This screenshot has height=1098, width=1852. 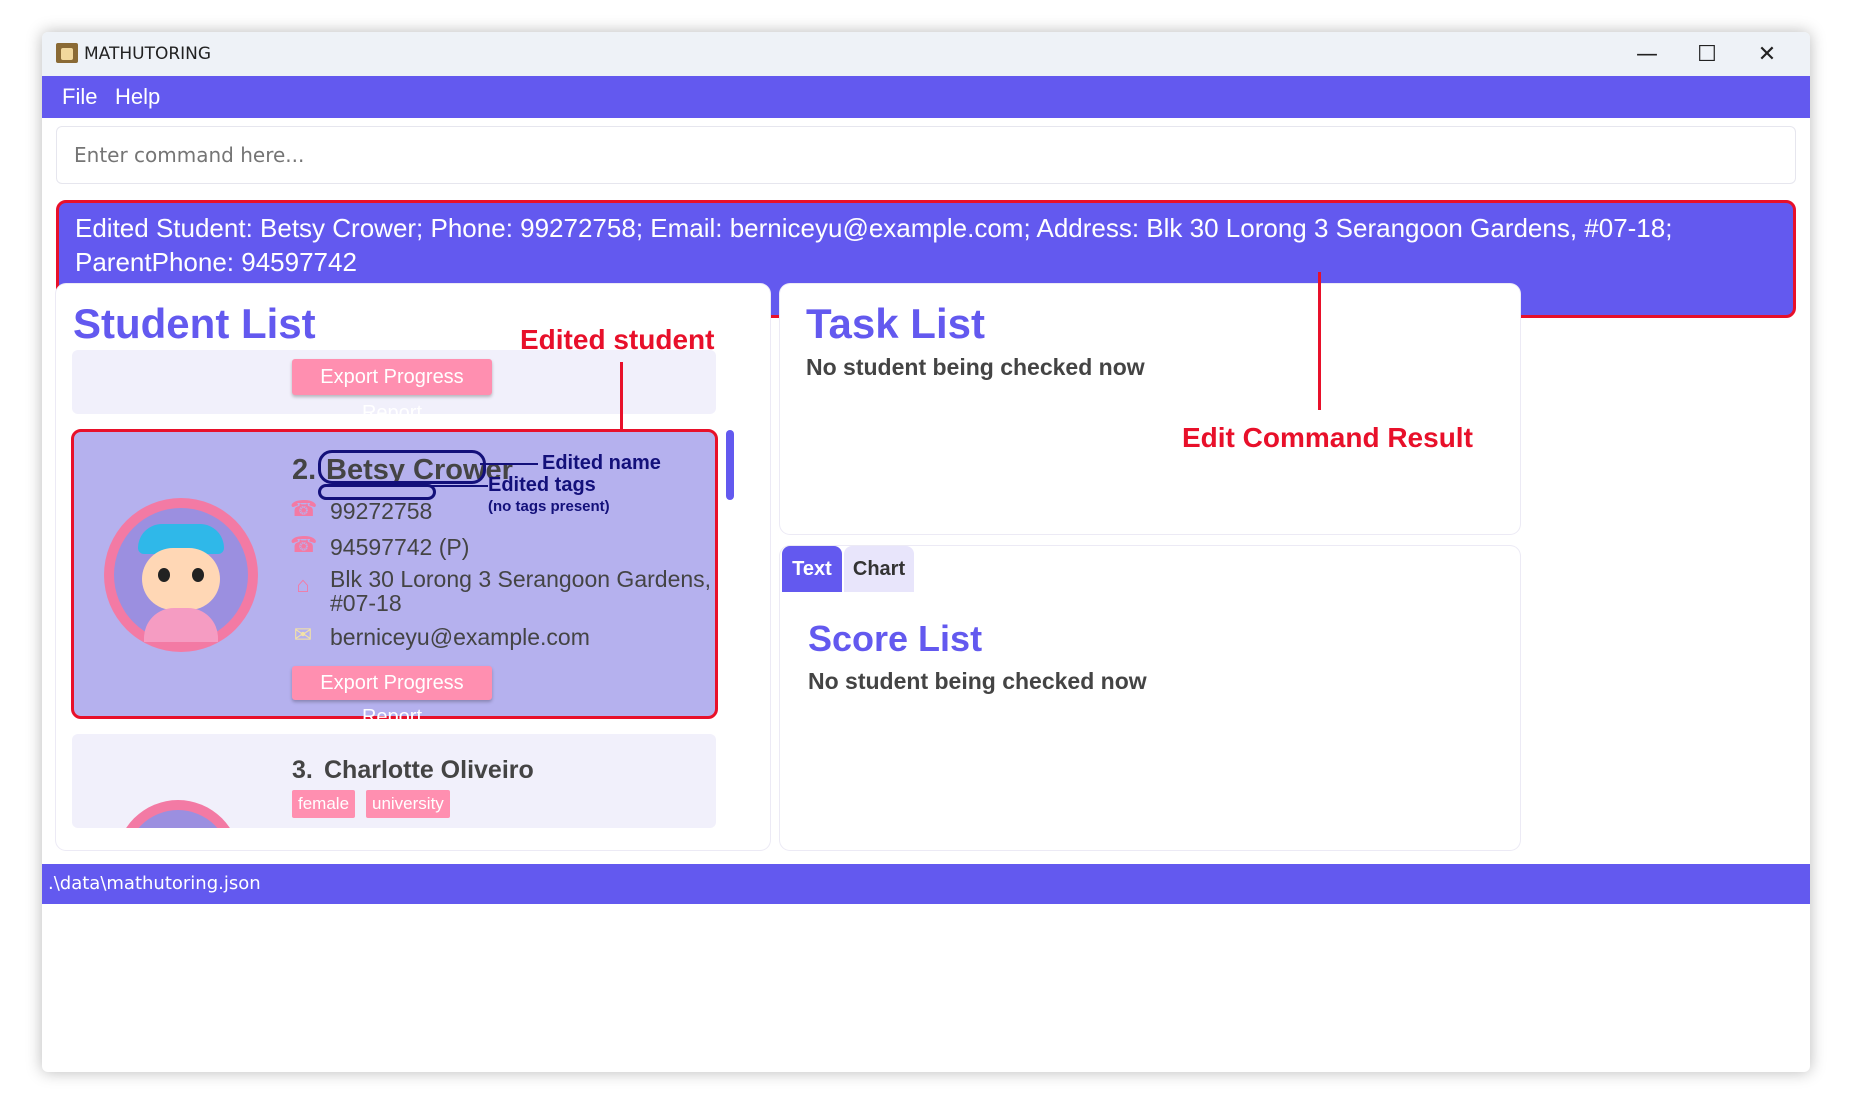 What do you see at coordinates (194, 323) in the screenshot?
I see `student-list-title: Student List` at bounding box center [194, 323].